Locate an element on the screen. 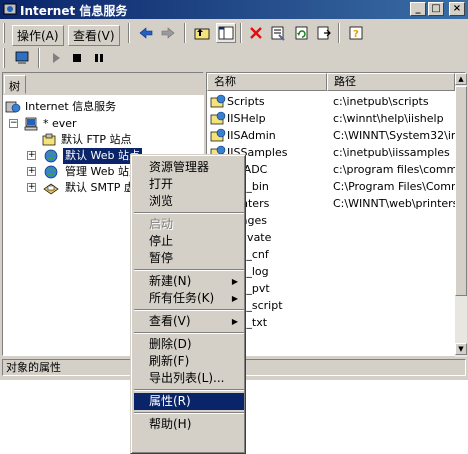  scroll-down-icon: ▼ is located at coordinates (461, 349).